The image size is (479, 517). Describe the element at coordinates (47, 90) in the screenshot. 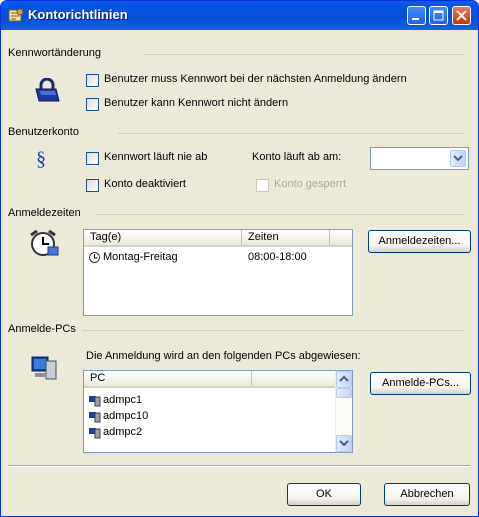

I see `lock-icon` at that location.